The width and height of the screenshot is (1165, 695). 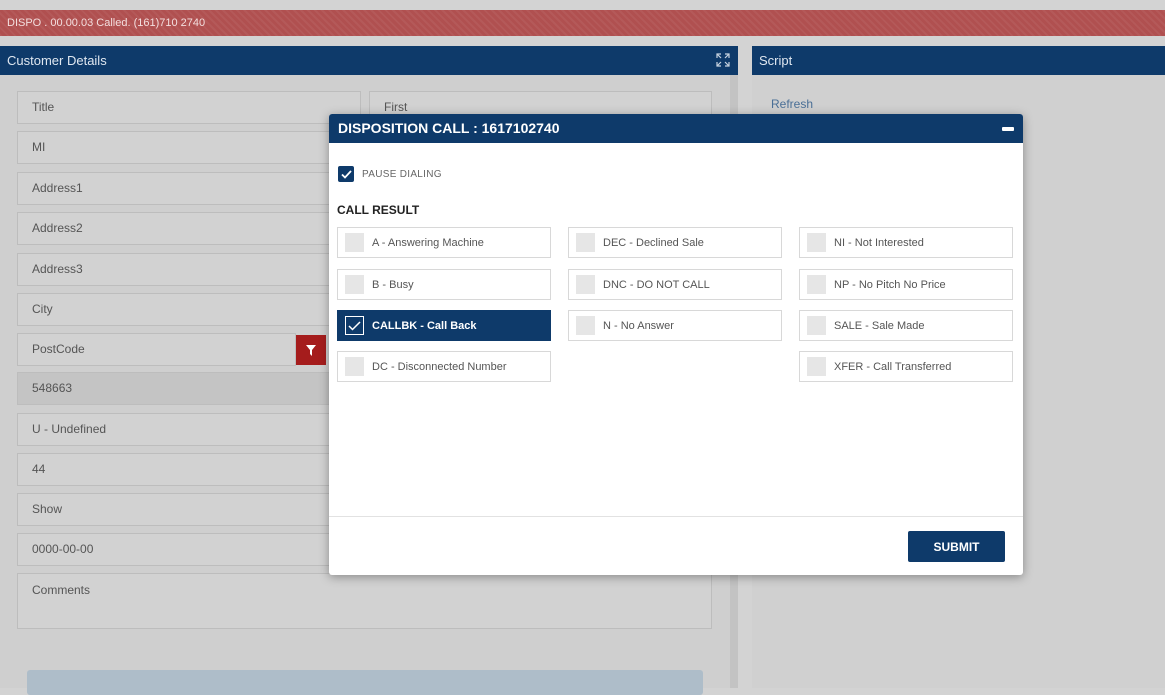 What do you see at coordinates (428, 242) in the screenshot?
I see `option-label: A - Answering Machine` at bounding box center [428, 242].